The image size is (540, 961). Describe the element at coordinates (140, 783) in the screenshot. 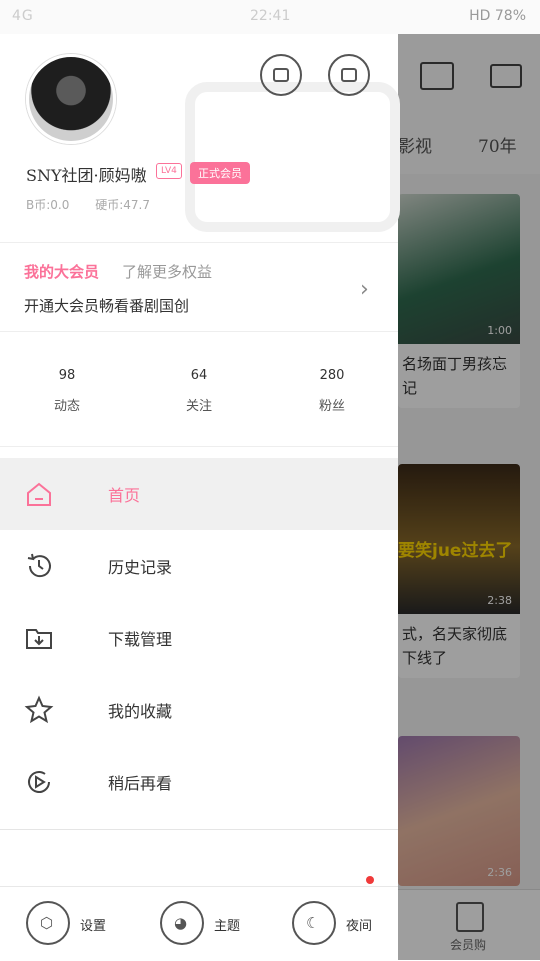

I see `menu-item-label: 稍后再看` at that location.